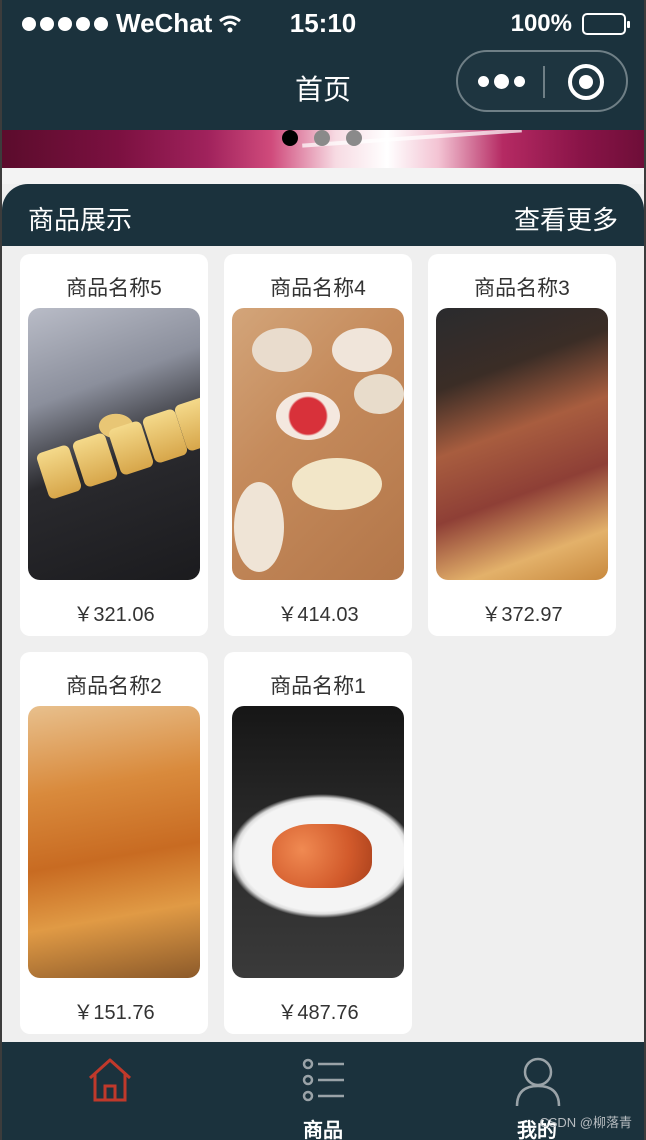  I want to click on product-price: ￥321.06, so click(114, 615).